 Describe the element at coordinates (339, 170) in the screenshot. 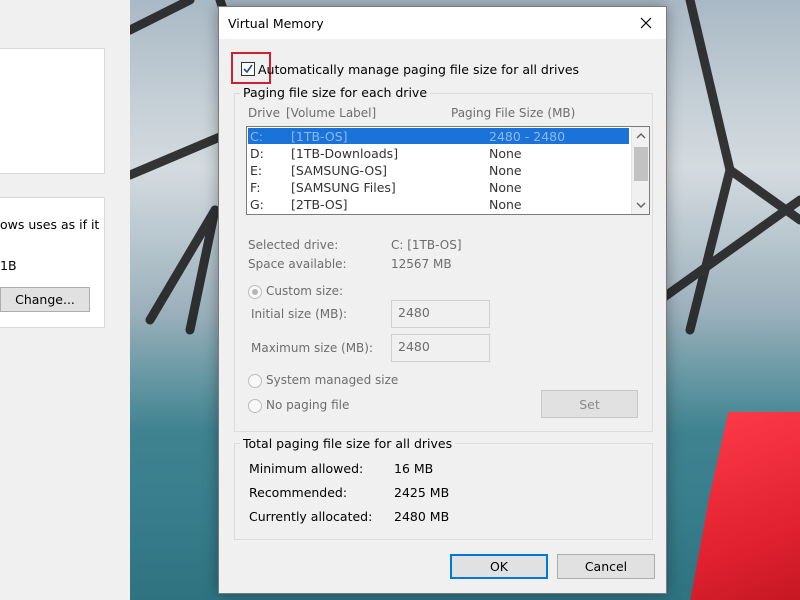

I see `drive-label: [SAMSUNG-OS]` at that location.